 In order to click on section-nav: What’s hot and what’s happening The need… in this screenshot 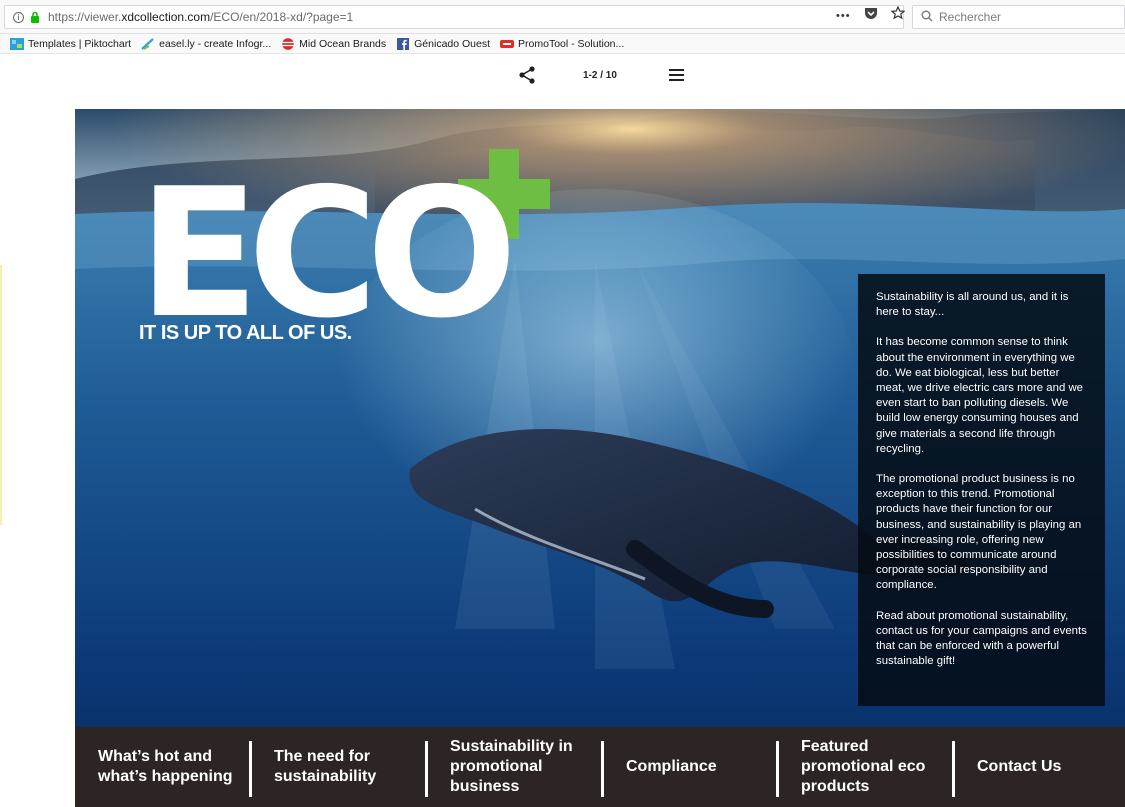, I will do `click(600, 767)`.